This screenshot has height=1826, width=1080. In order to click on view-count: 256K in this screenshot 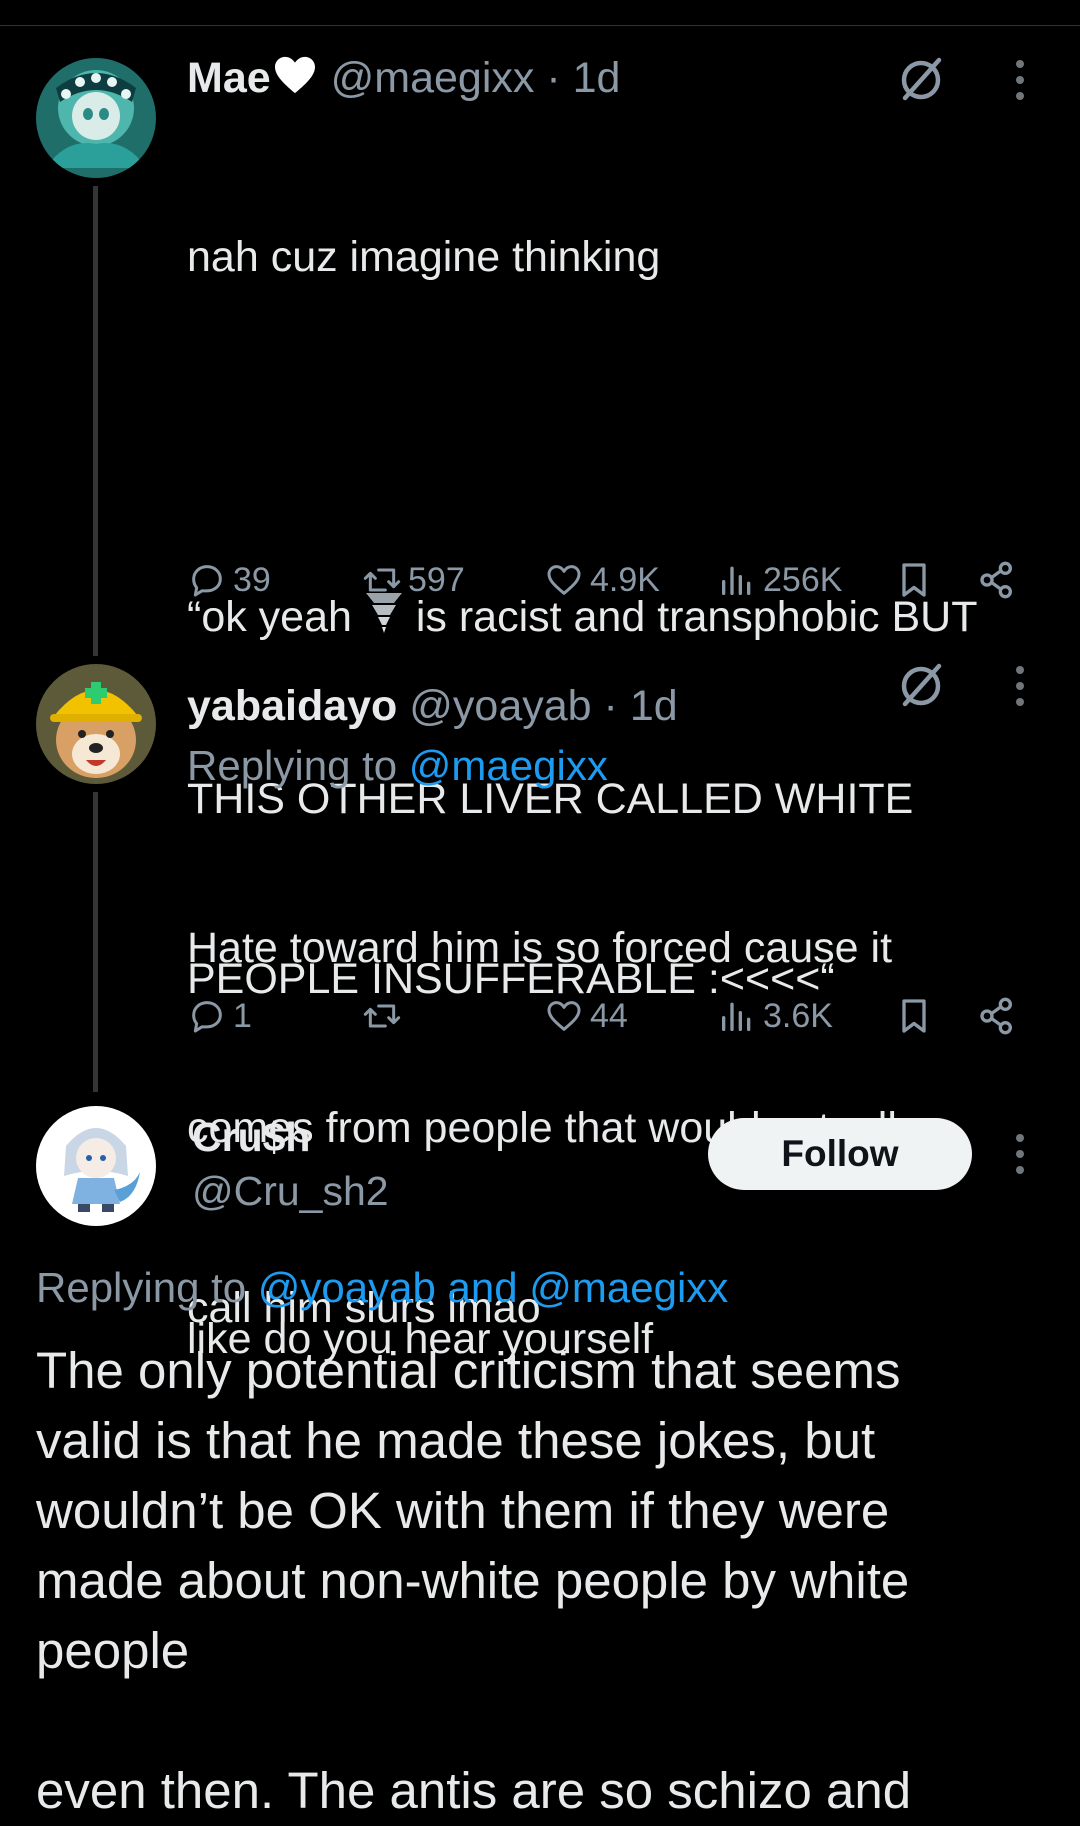, I will do `click(803, 579)`.